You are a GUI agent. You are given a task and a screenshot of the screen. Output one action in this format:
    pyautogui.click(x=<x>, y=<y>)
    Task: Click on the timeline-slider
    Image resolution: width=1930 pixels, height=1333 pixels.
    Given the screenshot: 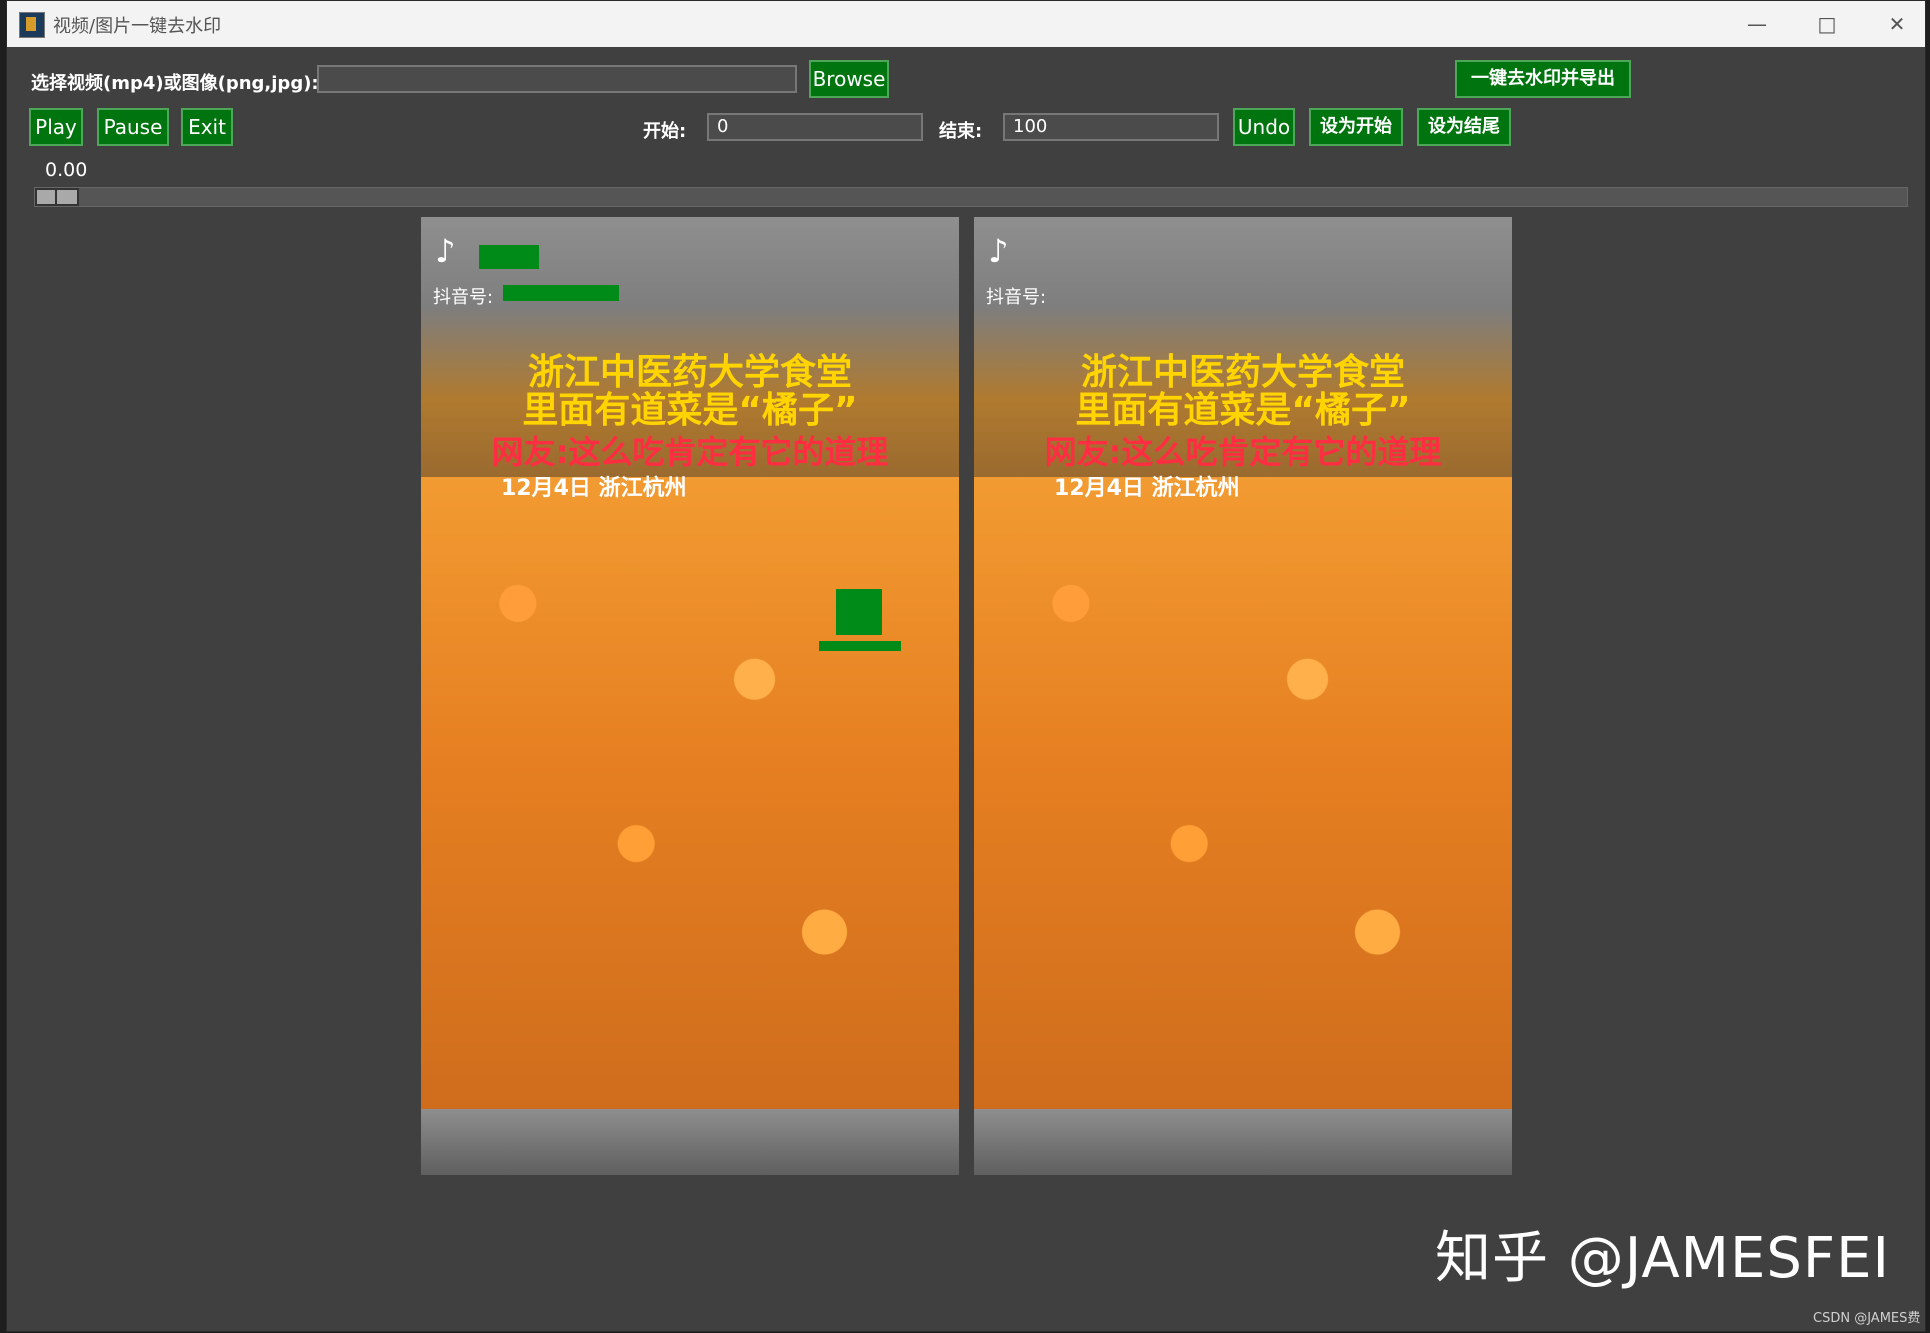 What is the action you would take?
    pyautogui.click(x=971, y=197)
    